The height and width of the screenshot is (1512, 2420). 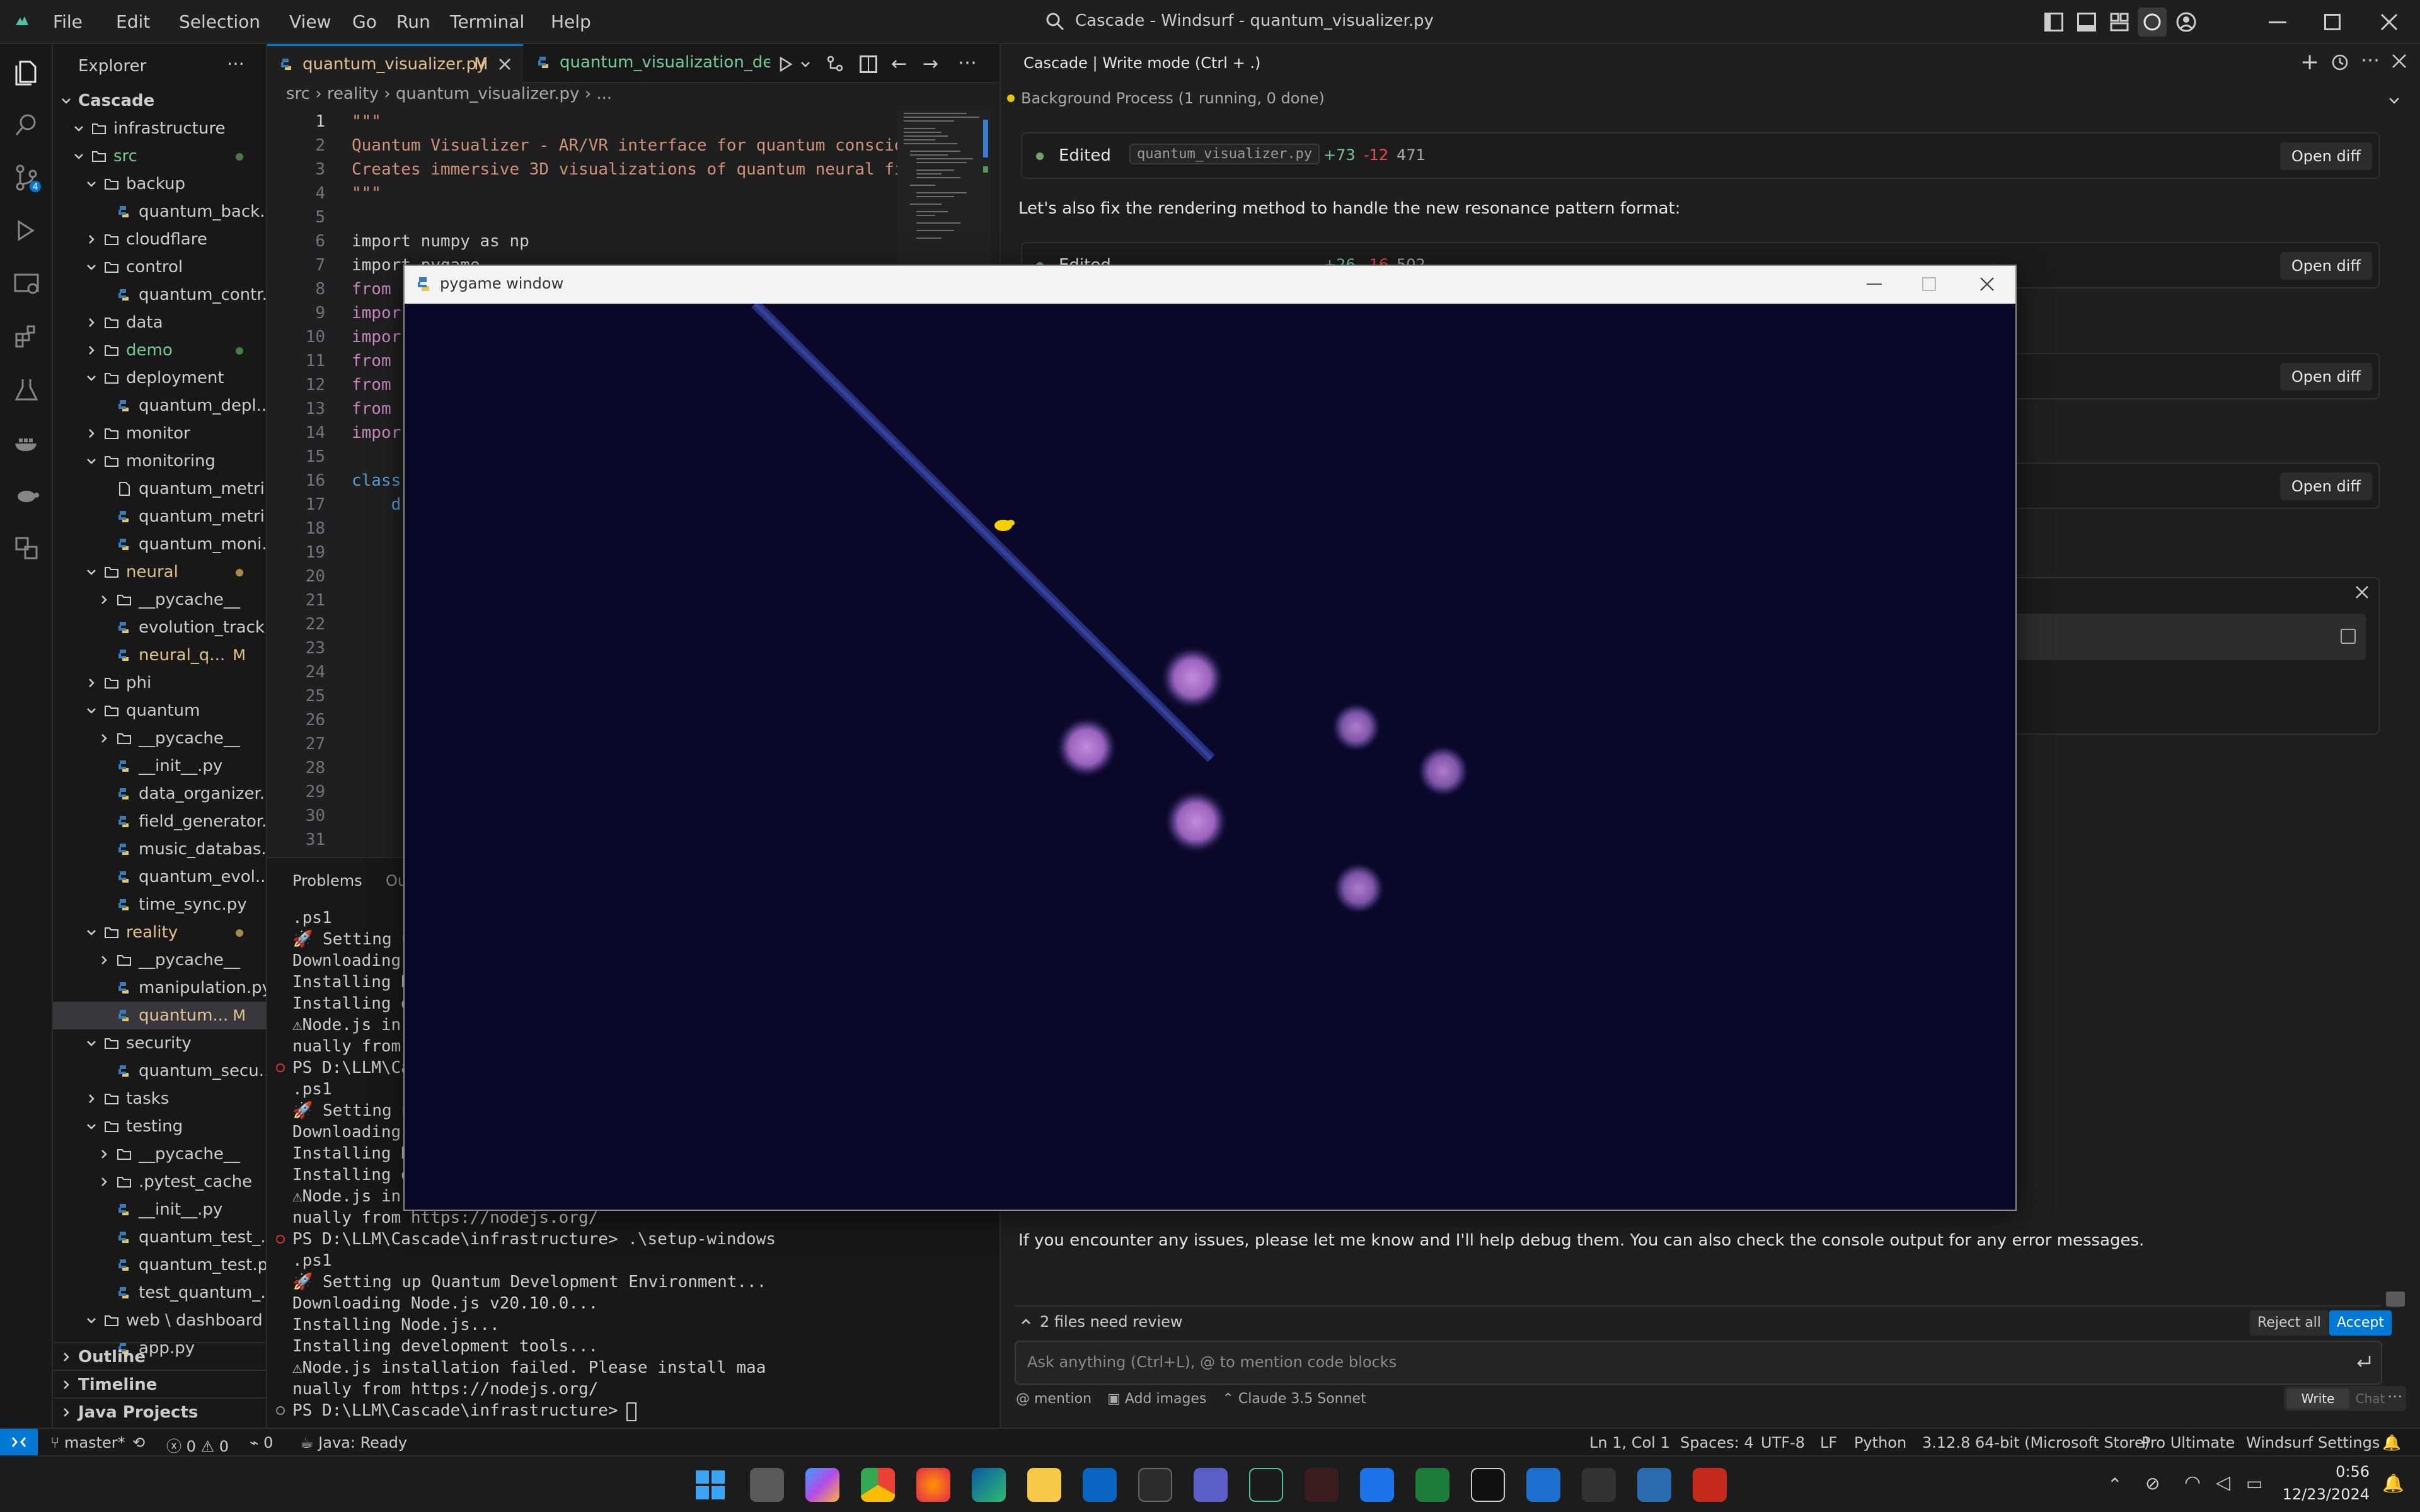 What do you see at coordinates (159, 156) in the screenshot?
I see `folder-item: src` at bounding box center [159, 156].